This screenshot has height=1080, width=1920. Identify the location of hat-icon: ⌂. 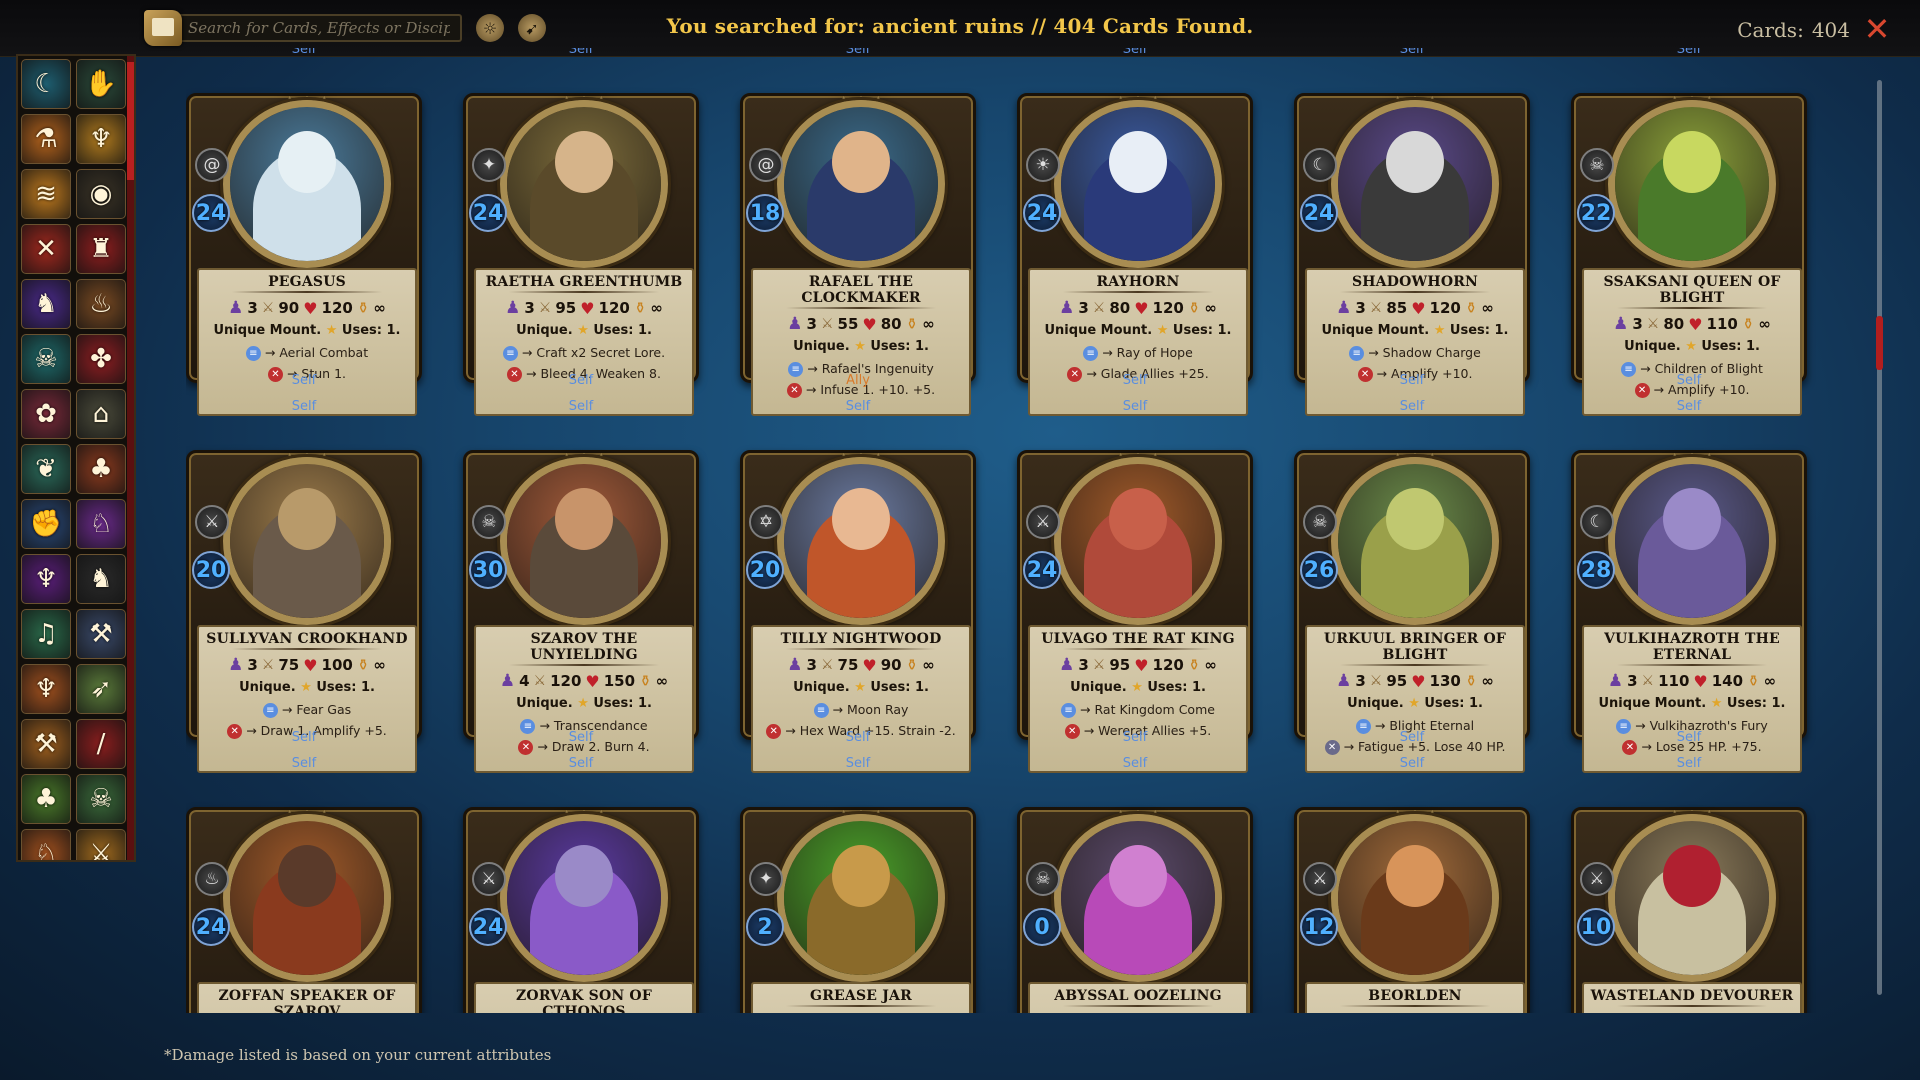
(101, 414).